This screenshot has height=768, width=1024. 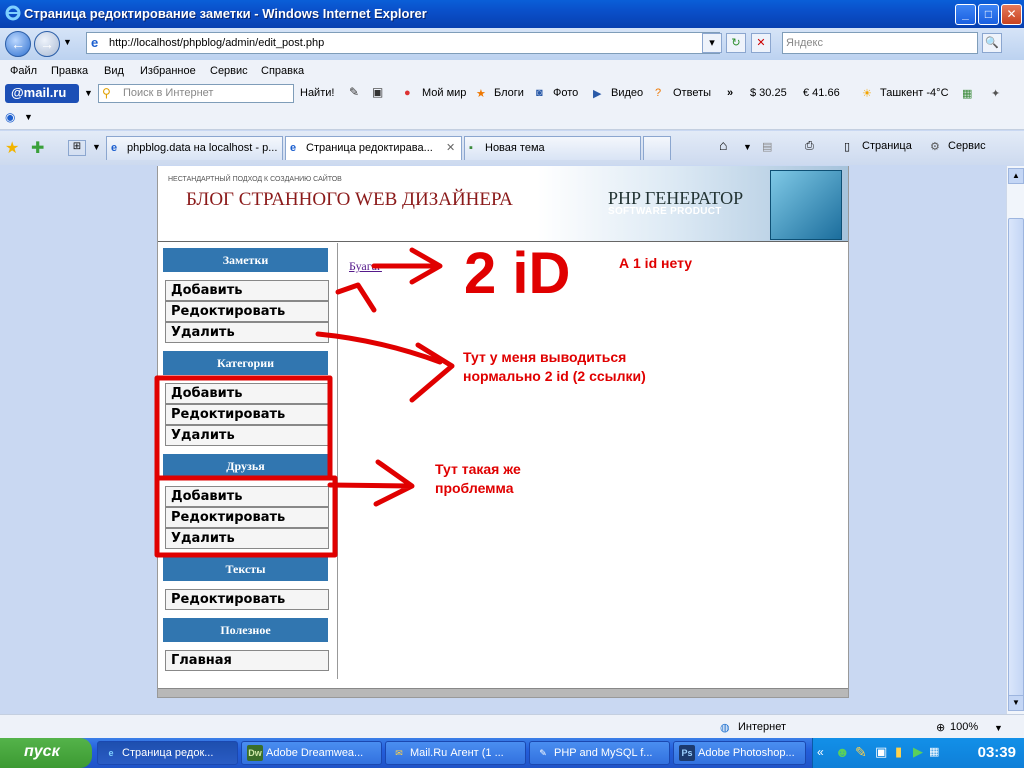 I want to click on menu-edit: Правка, so click(x=69, y=71).